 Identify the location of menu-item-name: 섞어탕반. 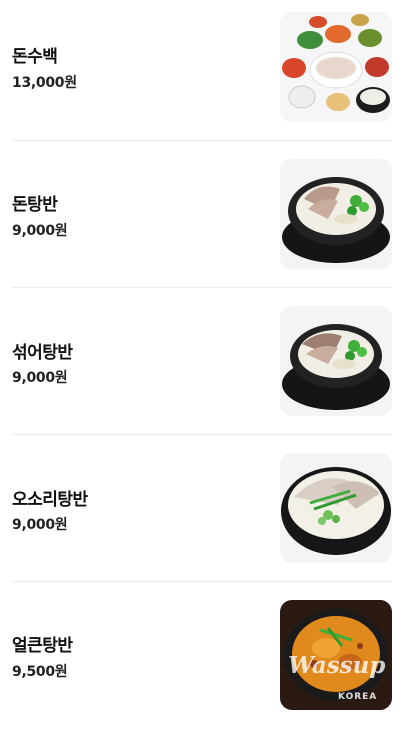
(42, 353).